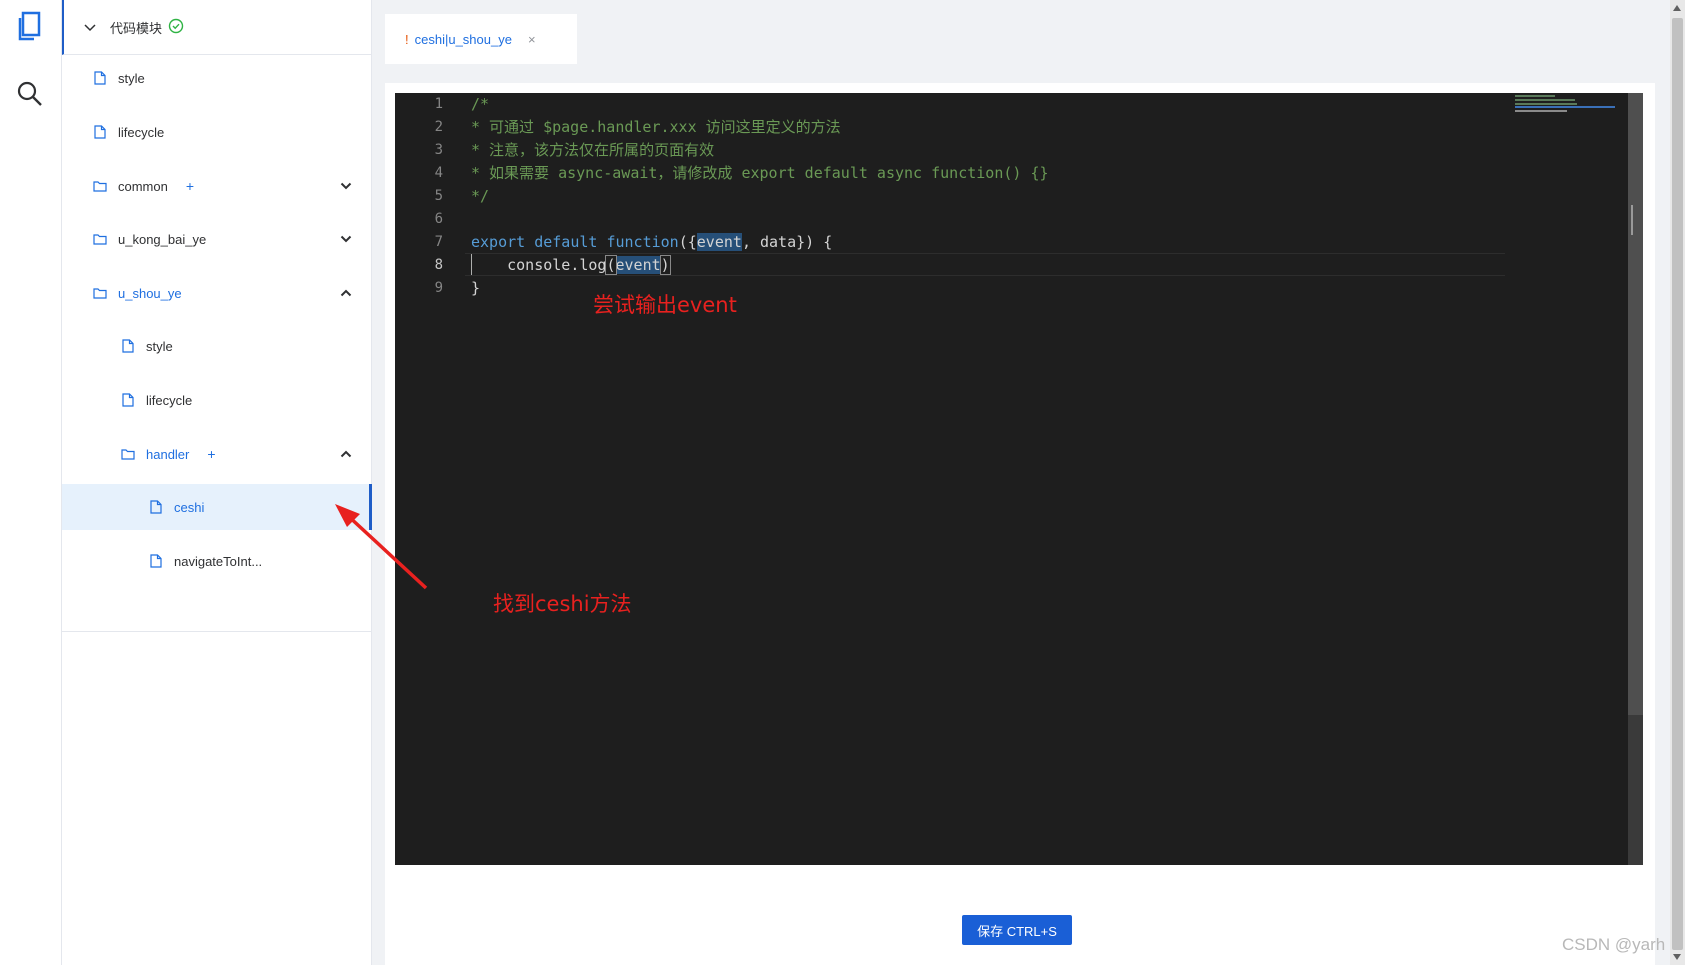 The width and height of the screenshot is (1685, 965). I want to click on line-number: 2, so click(438, 127).